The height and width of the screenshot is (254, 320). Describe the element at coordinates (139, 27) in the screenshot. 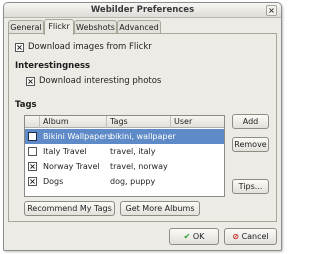

I see `tab-advanced: Advanced` at that location.